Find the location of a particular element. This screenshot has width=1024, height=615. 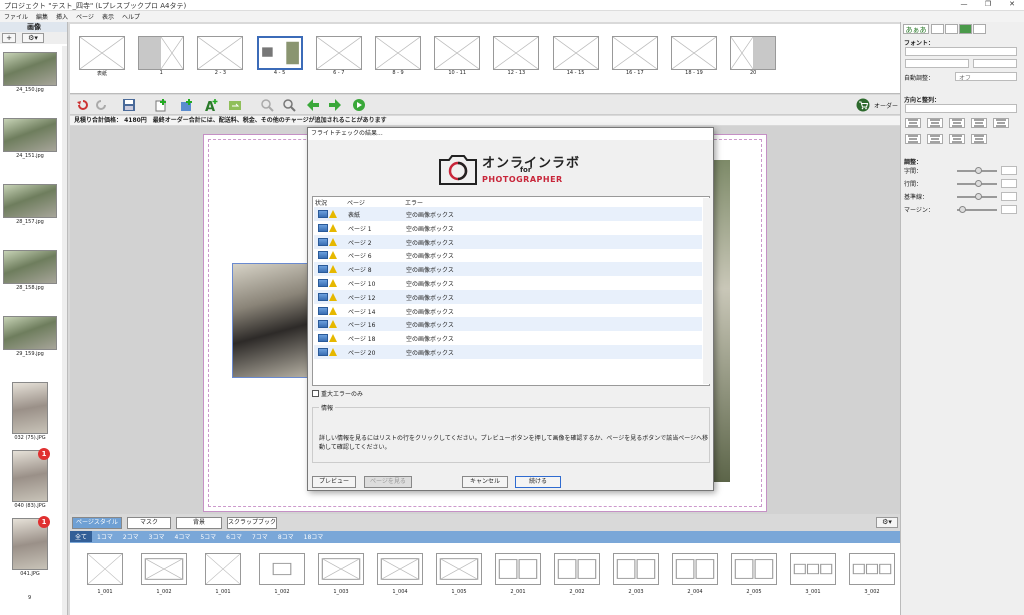

error-row: ページ 8 空の画像ボックス is located at coordinates (508, 269).